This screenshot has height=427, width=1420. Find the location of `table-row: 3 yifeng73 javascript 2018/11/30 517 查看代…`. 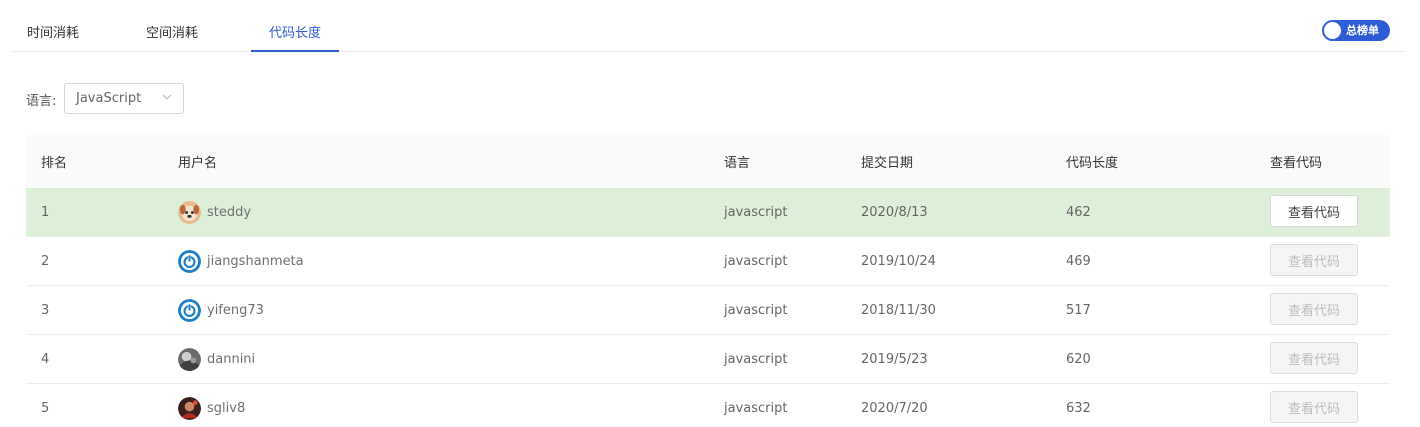

table-row: 3 yifeng73 javascript 2018/11/30 517 查看代… is located at coordinates (708, 310).